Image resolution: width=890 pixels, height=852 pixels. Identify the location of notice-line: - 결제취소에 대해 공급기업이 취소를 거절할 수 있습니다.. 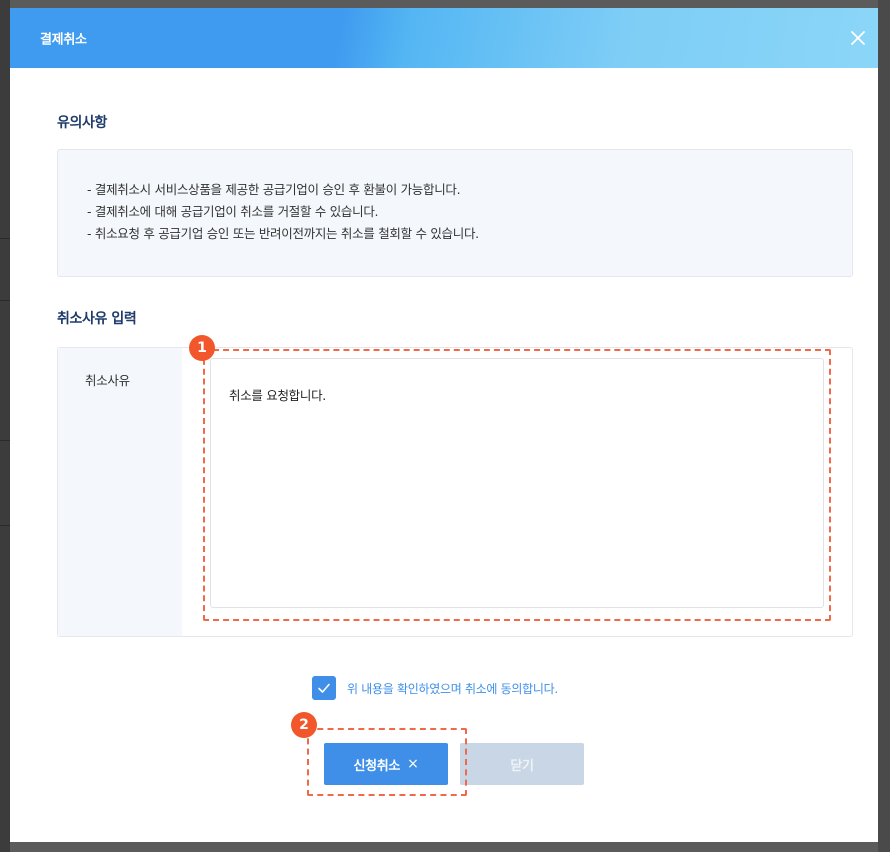
(233, 211).